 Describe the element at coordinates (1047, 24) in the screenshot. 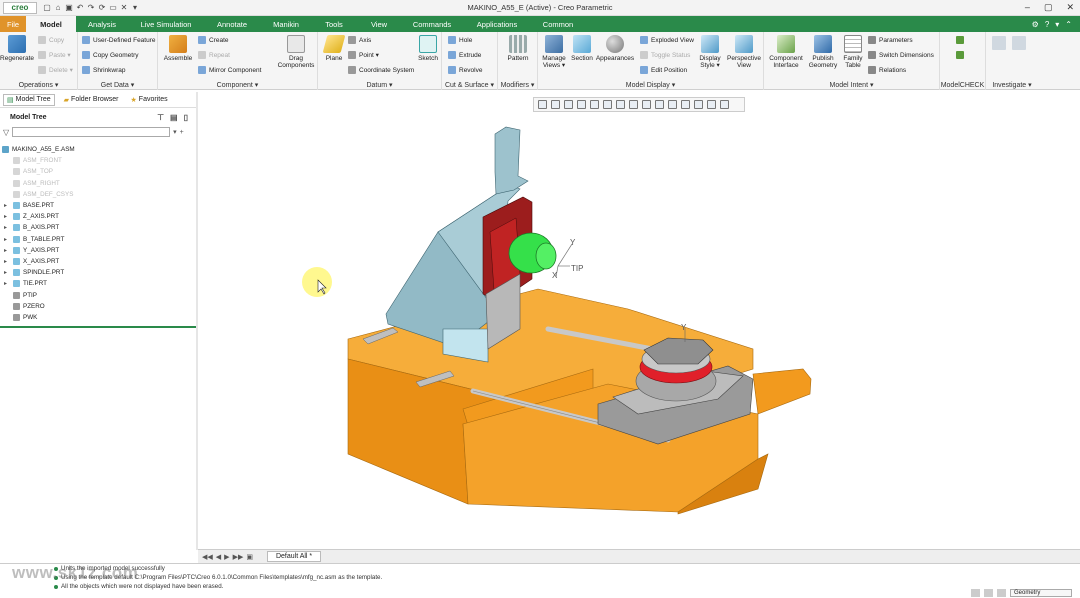

I see `help-icon: ?` at that location.